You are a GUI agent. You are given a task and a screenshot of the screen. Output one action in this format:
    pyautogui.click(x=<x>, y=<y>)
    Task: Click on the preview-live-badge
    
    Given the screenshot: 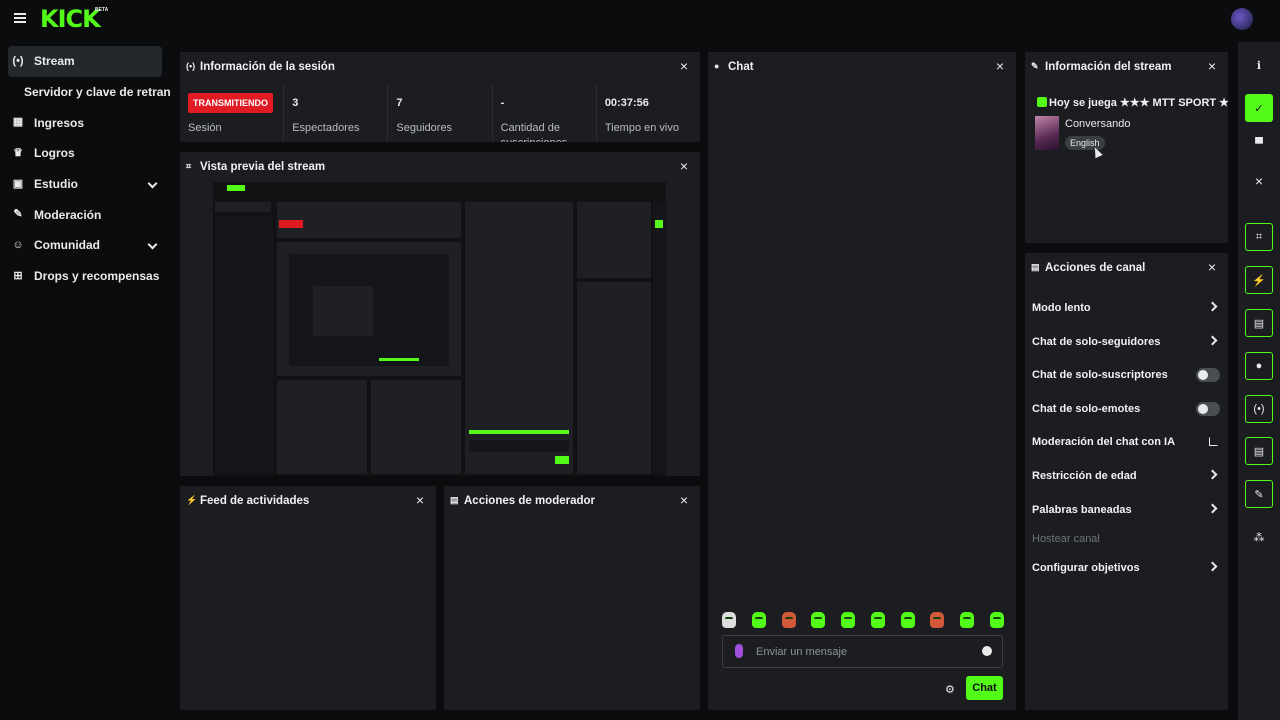 What is the action you would take?
    pyautogui.click(x=291, y=224)
    